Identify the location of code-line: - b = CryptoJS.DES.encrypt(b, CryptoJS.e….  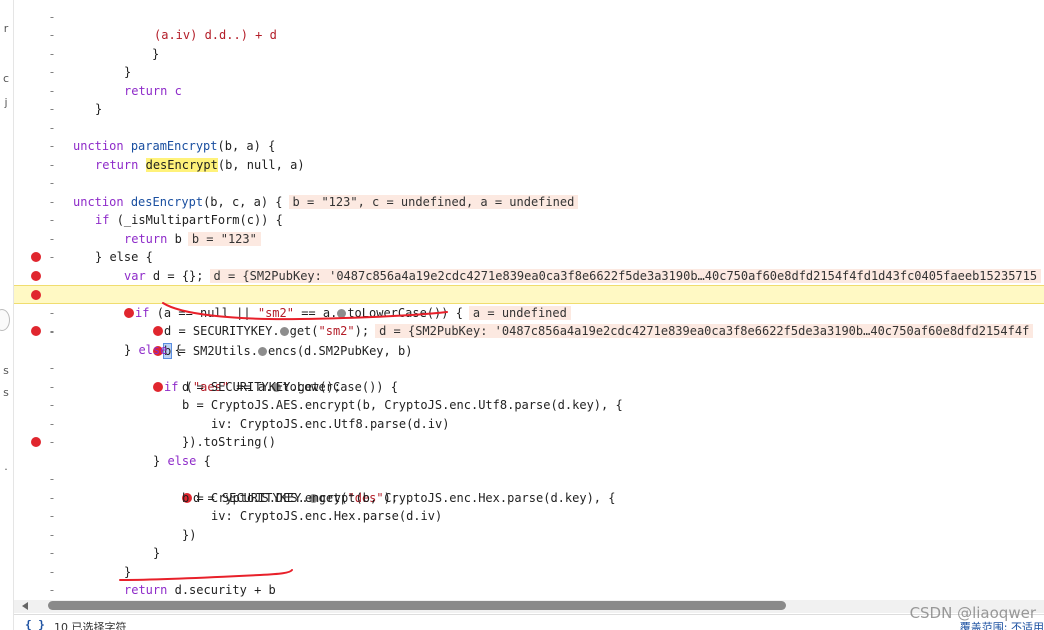
(529, 478).